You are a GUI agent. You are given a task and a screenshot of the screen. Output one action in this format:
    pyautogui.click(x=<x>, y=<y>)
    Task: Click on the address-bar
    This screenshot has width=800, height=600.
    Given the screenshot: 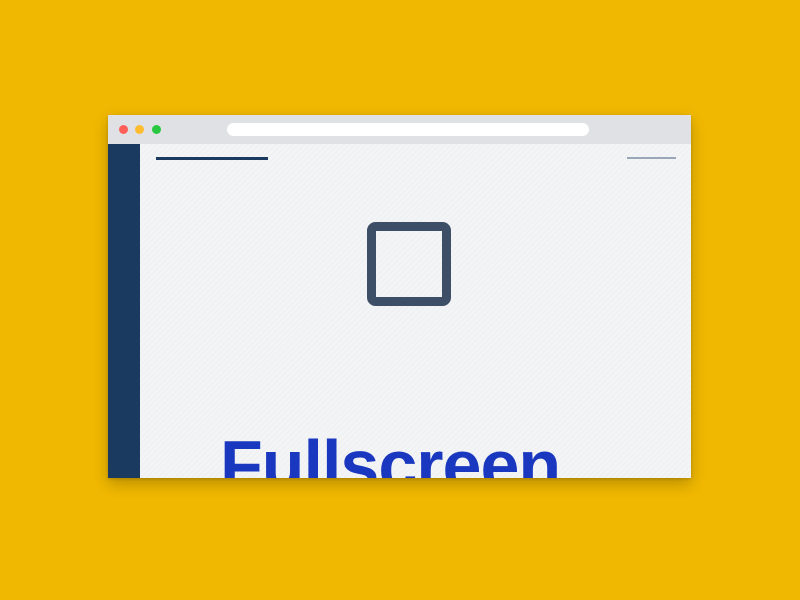 What is the action you would take?
    pyautogui.click(x=408, y=129)
    